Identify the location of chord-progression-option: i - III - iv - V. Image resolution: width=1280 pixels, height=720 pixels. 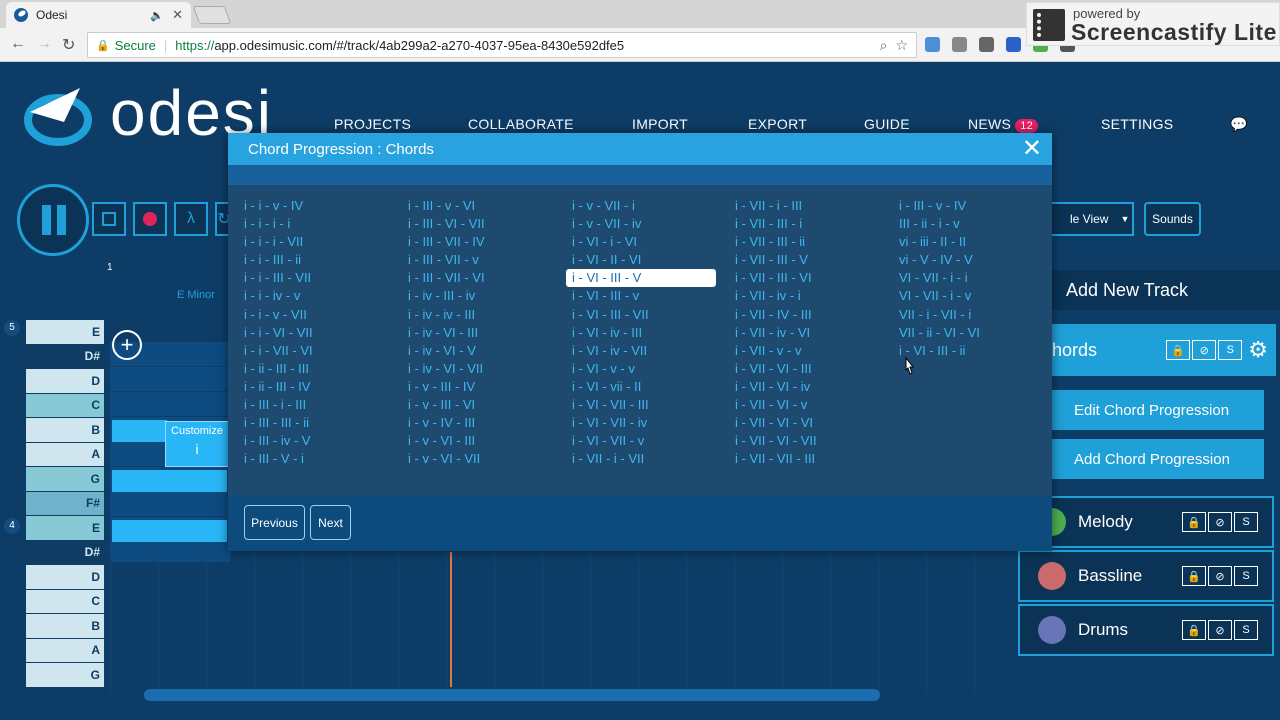
(322, 441).